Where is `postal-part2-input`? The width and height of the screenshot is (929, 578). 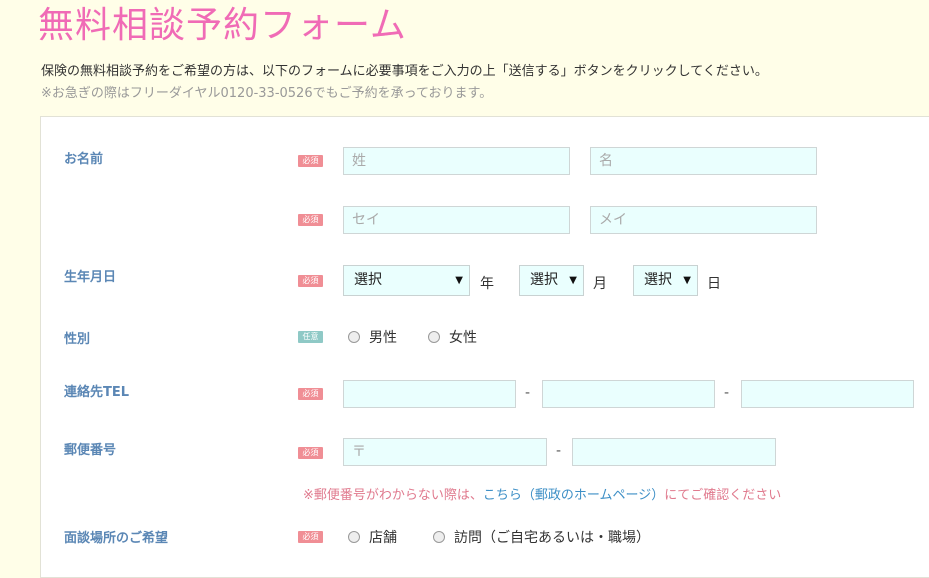
postal-part2-input is located at coordinates (674, 452).